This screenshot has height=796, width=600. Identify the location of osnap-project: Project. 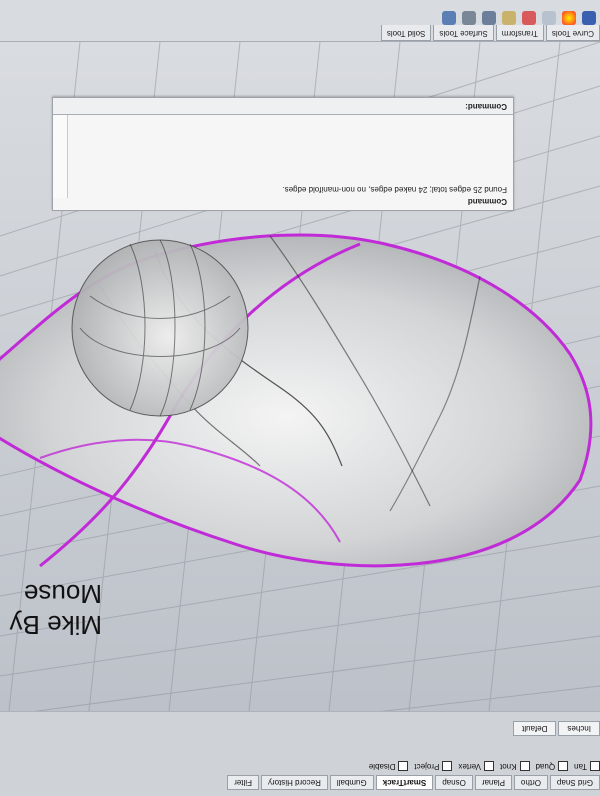
(433, 766).